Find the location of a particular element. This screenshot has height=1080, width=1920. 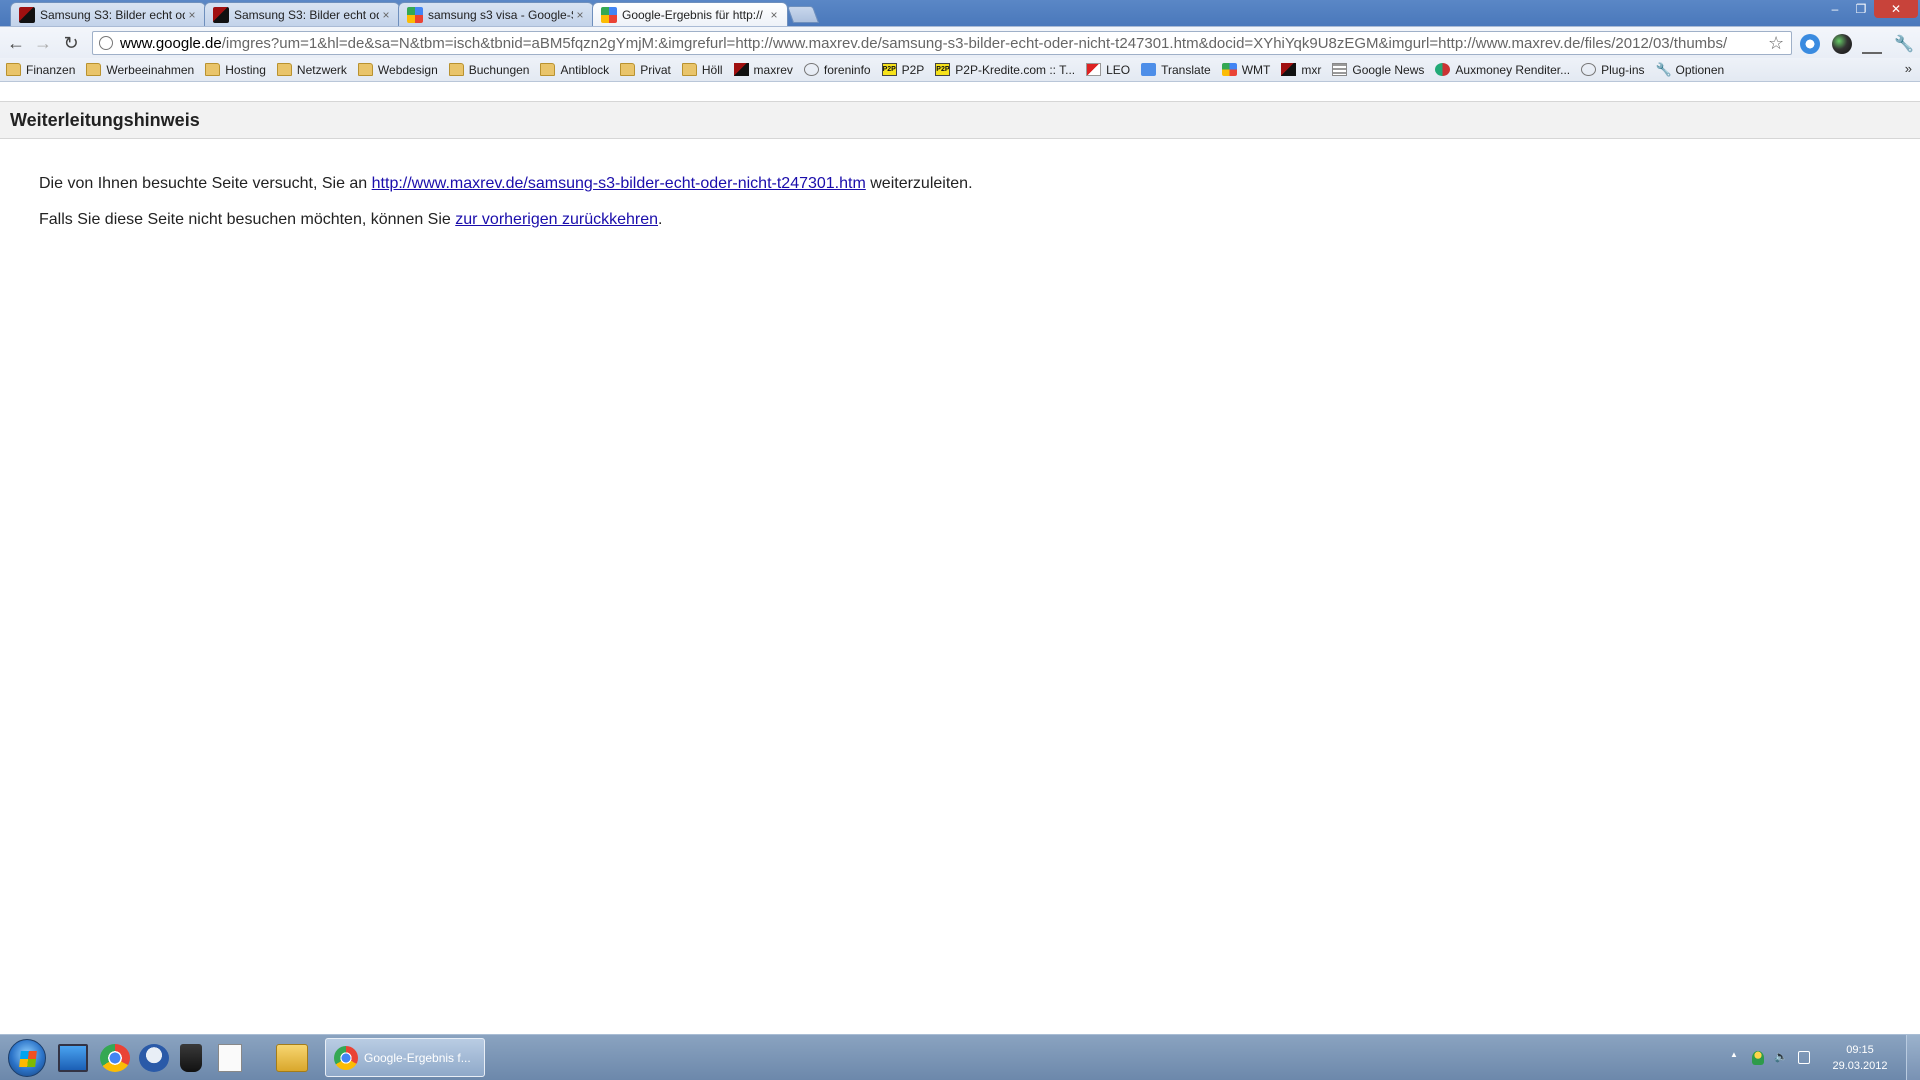

browser-tab: samsung s3 visa - Google-S × is located at coordinates (496, 14).